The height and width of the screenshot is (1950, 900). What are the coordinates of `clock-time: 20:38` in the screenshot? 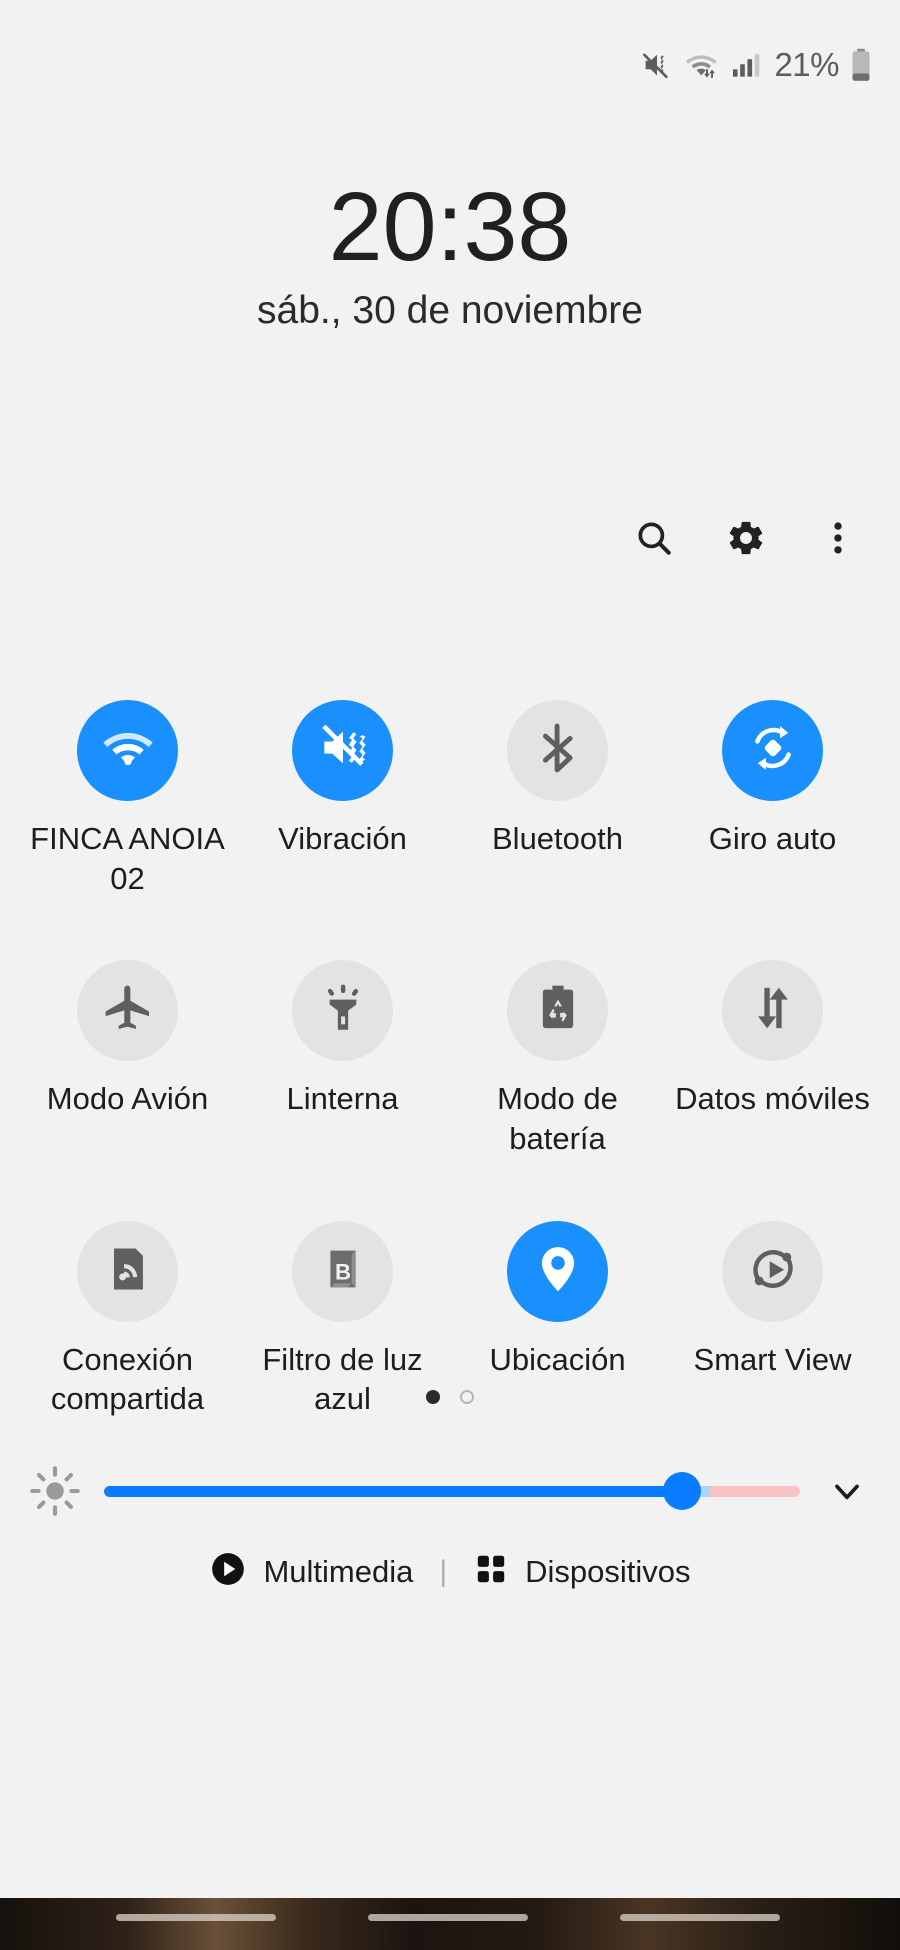 It's located at (450, 226).